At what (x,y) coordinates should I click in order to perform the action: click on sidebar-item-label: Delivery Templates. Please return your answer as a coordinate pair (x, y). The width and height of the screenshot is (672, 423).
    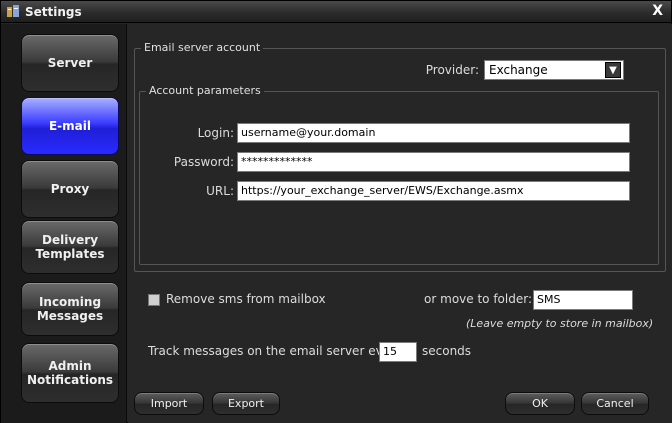
    Looking at the image, I should click on (70, 247).